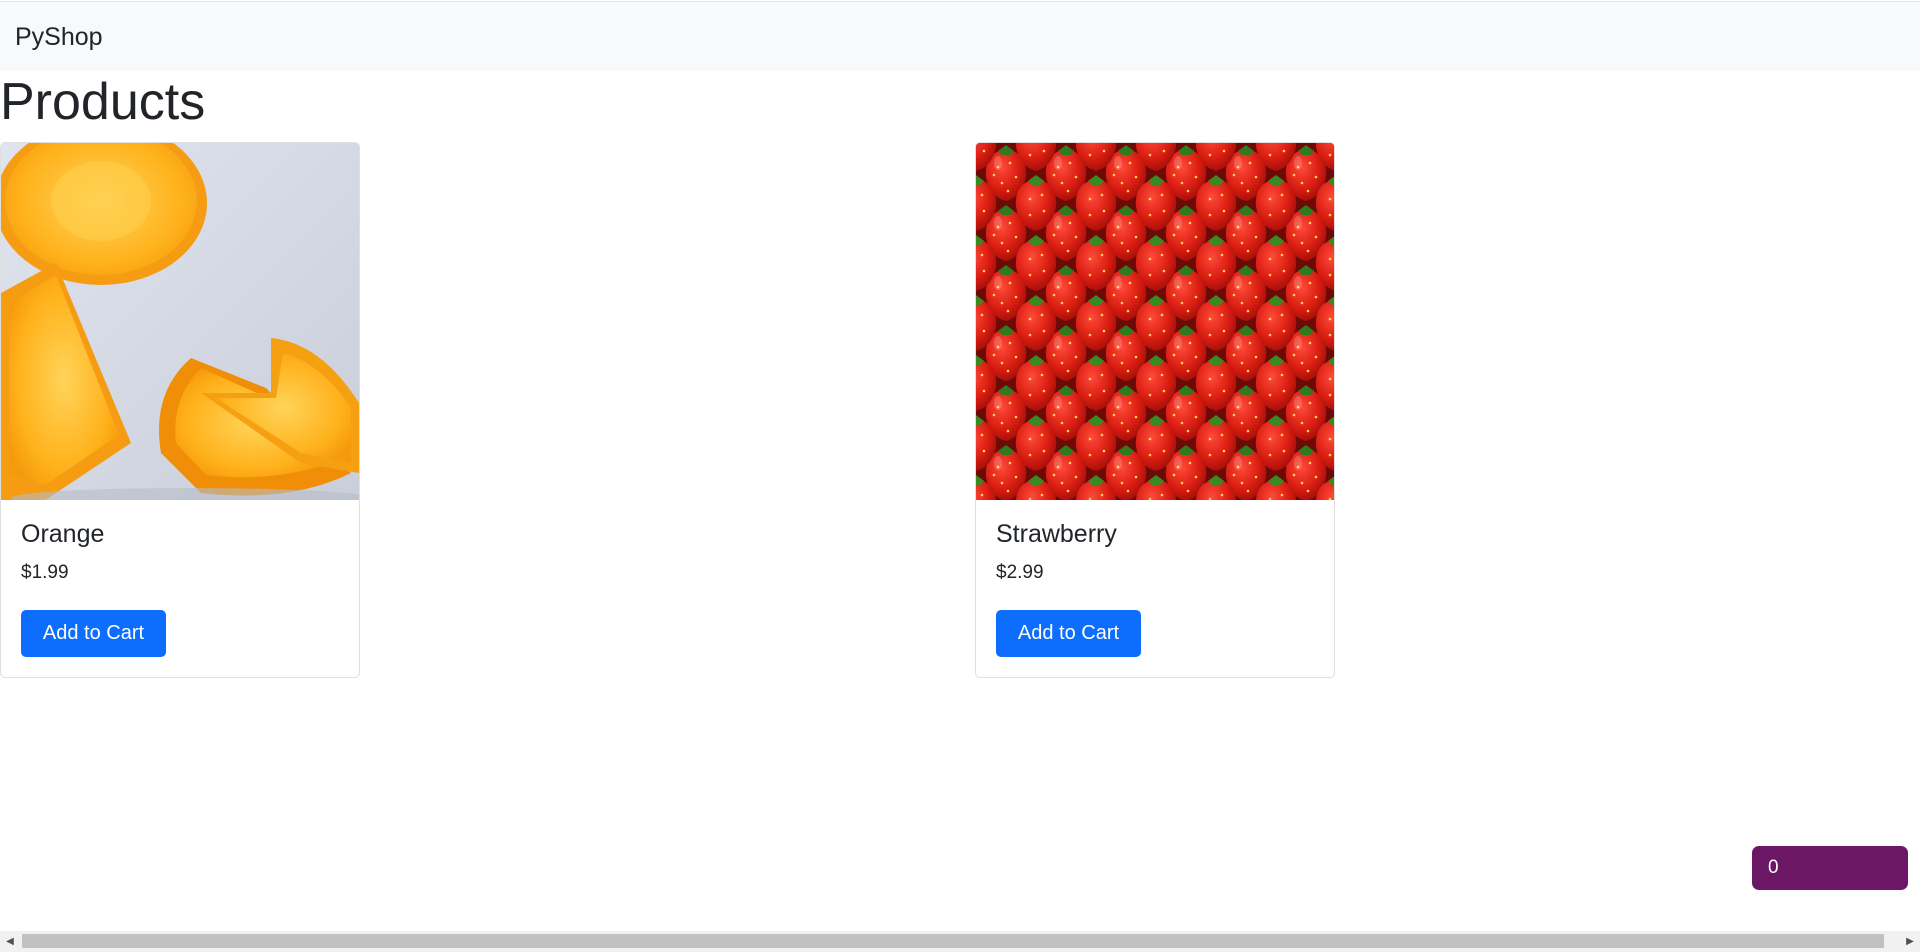  I want to click on product-image-orange, so click(180, 321).